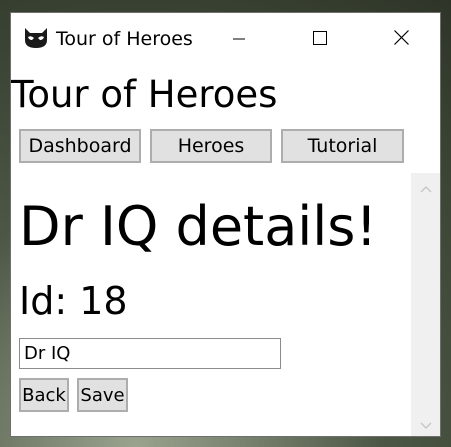 This screenshot has height=447, width=451. Describe the element at coordinates (198, 226) in the screenshot. I see `hero-detail-title: Dr IQ details!` at that location.